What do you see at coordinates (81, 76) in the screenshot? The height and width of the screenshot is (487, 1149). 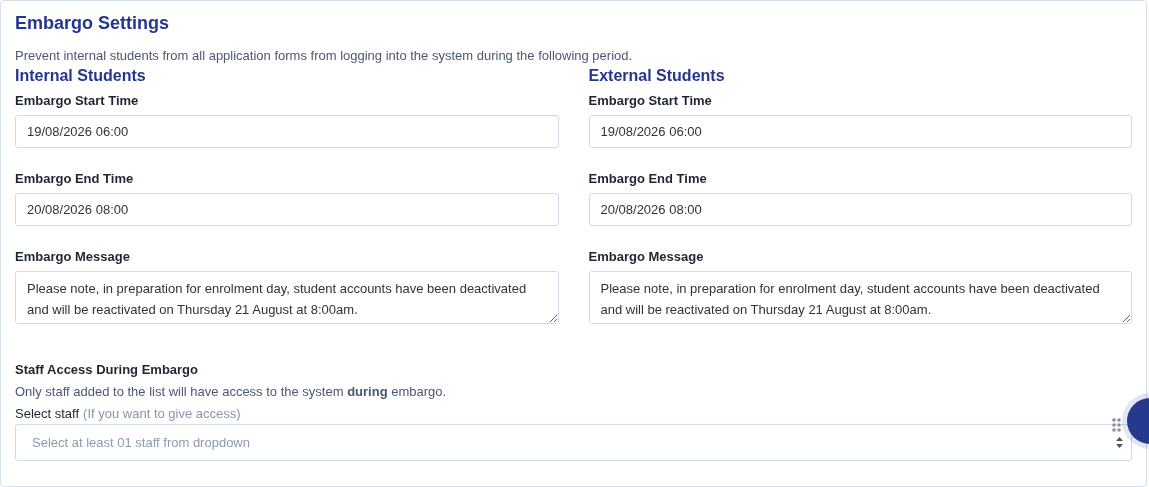 I see `section-heading: Internal Students` at bounding box center [81, 76].